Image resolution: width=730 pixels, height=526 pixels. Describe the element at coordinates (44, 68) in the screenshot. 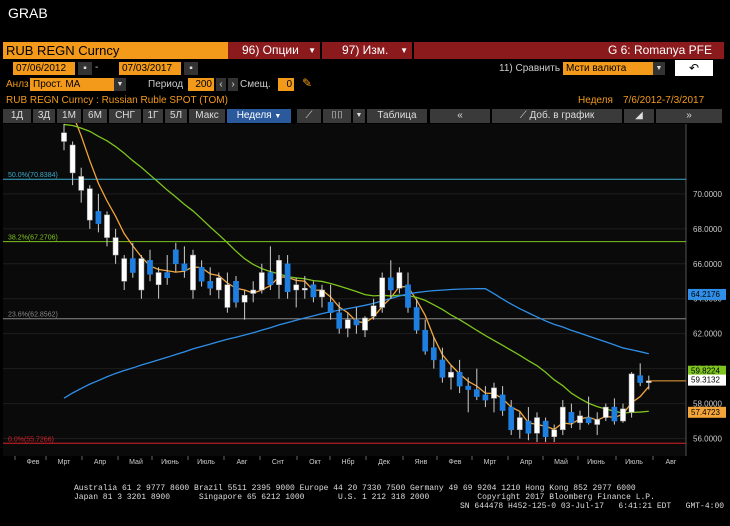

I see `start-date-field: 07/06/2012` at that location.